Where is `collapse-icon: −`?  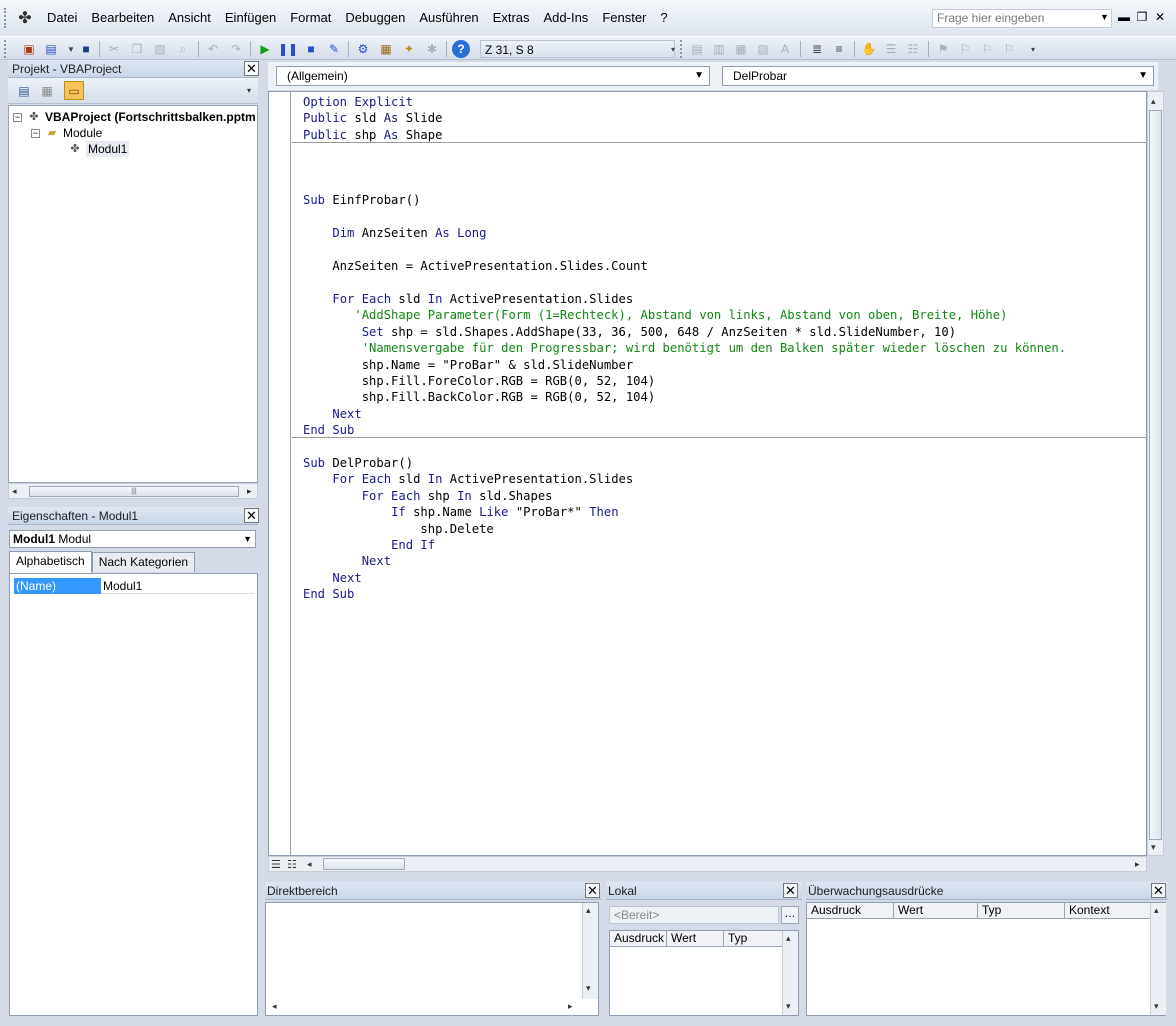 collapse-icon: − is located at coordinates (17, 117).